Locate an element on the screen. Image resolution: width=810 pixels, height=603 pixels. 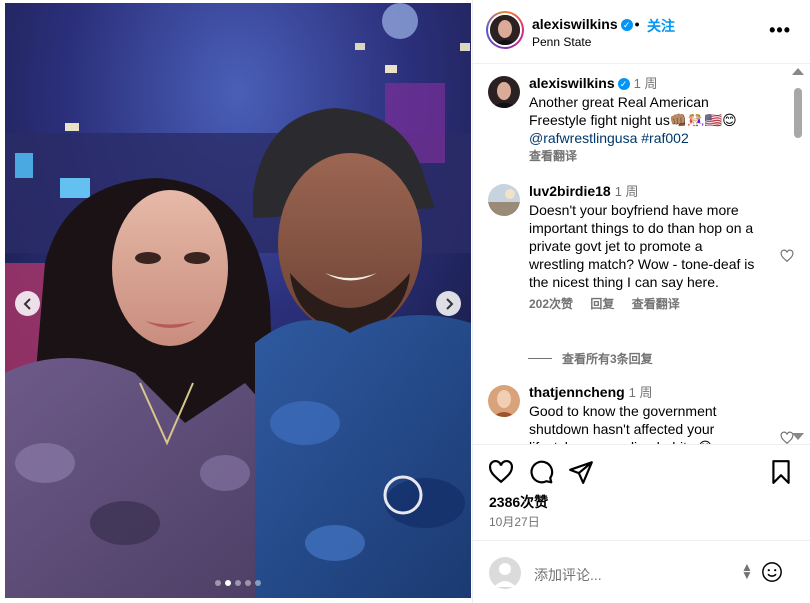
author-avatar is located at coordinates (505, 30).